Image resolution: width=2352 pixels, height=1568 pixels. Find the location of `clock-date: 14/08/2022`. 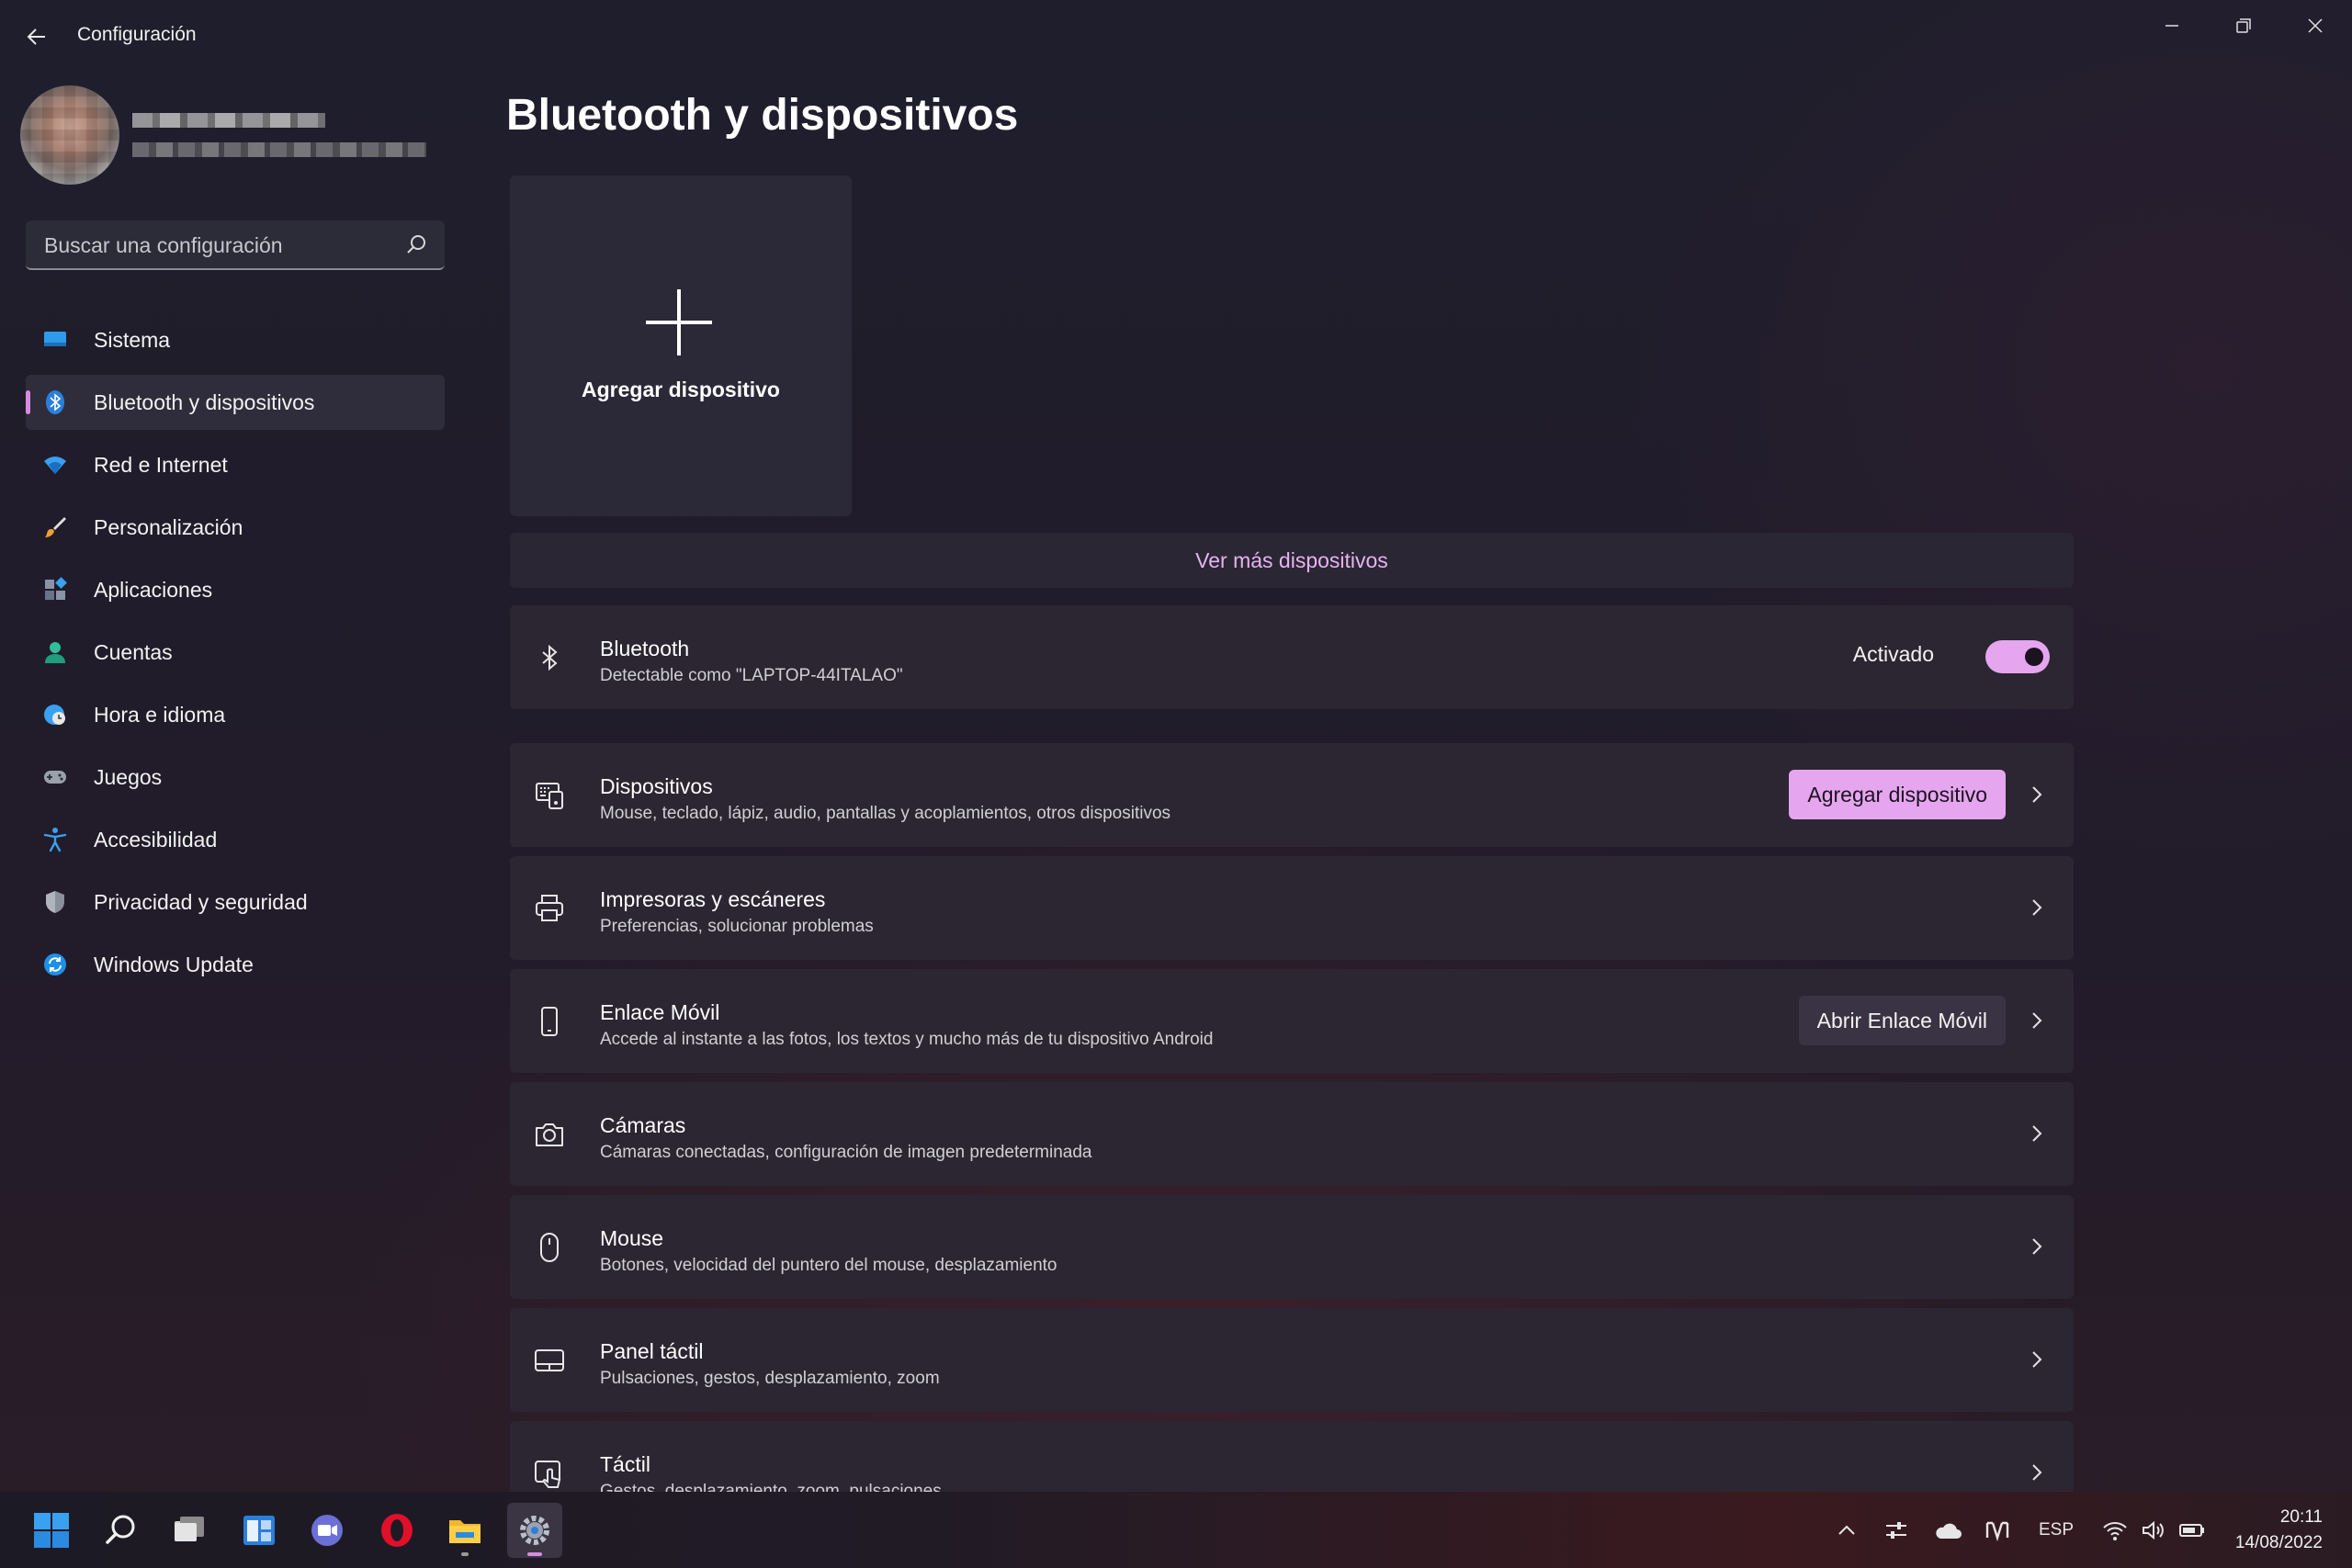

clock-date: 14/08/2022 is located at coordinates (2278, 1542).